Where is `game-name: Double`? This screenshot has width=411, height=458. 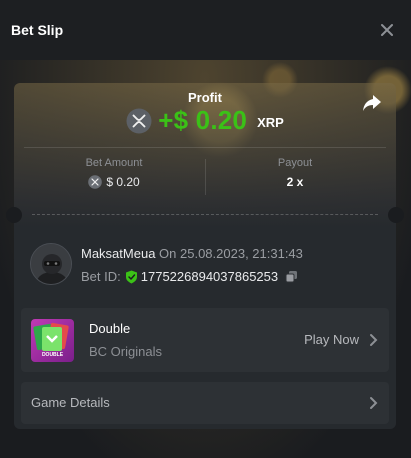
game-name: Double is located at coordinates (110, 328).